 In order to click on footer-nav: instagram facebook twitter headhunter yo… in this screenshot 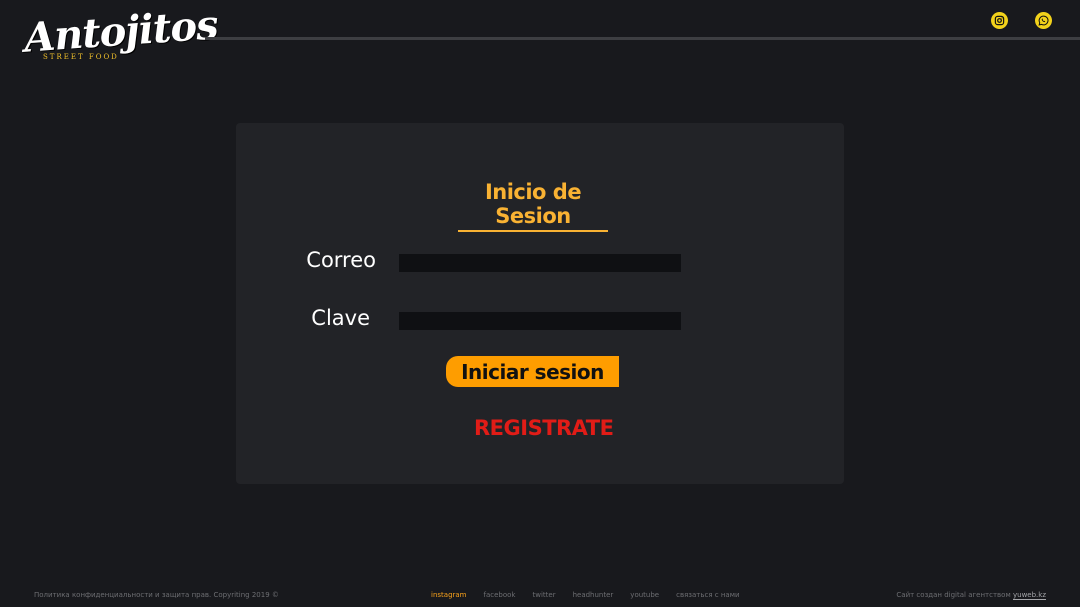, I will do `click(585, 595)`.